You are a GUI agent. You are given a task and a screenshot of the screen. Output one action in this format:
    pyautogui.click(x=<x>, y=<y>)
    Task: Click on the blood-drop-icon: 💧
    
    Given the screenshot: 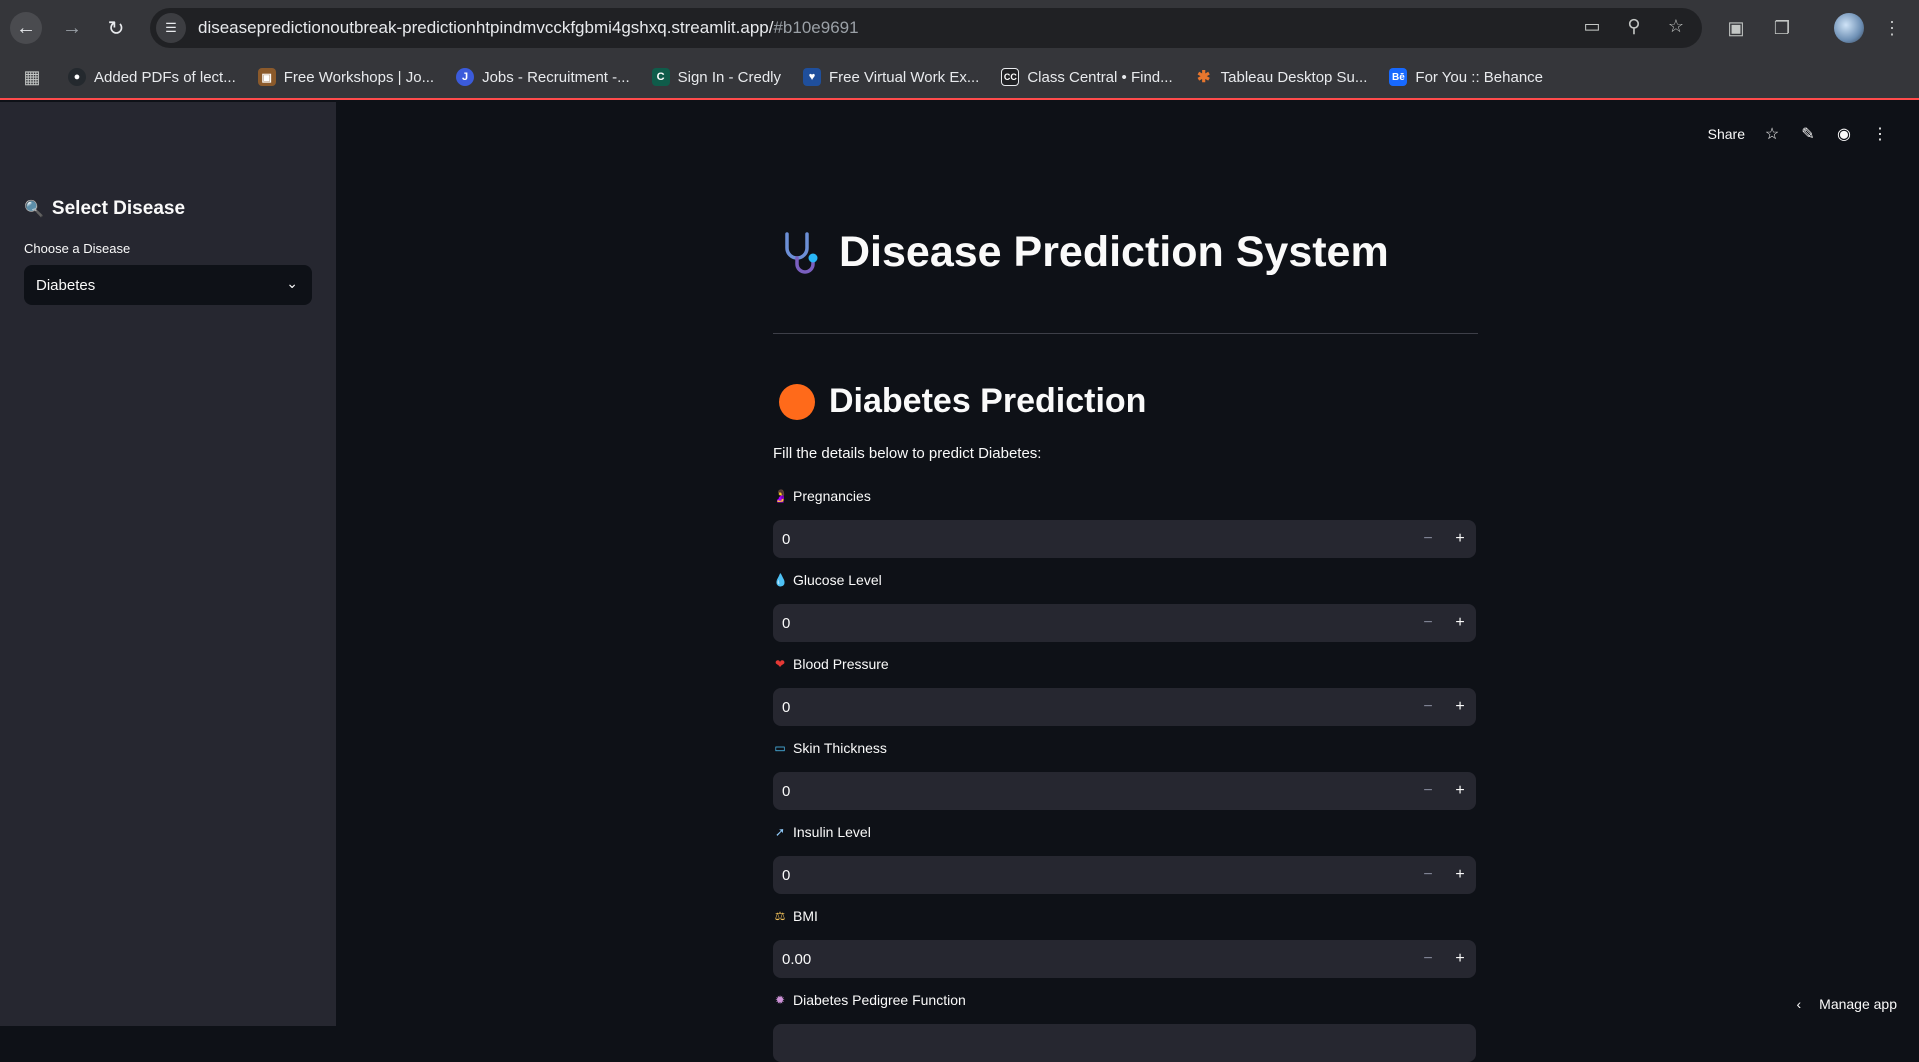 What is the action you would take?
    pyautogui.click(x=780, y=580)
    